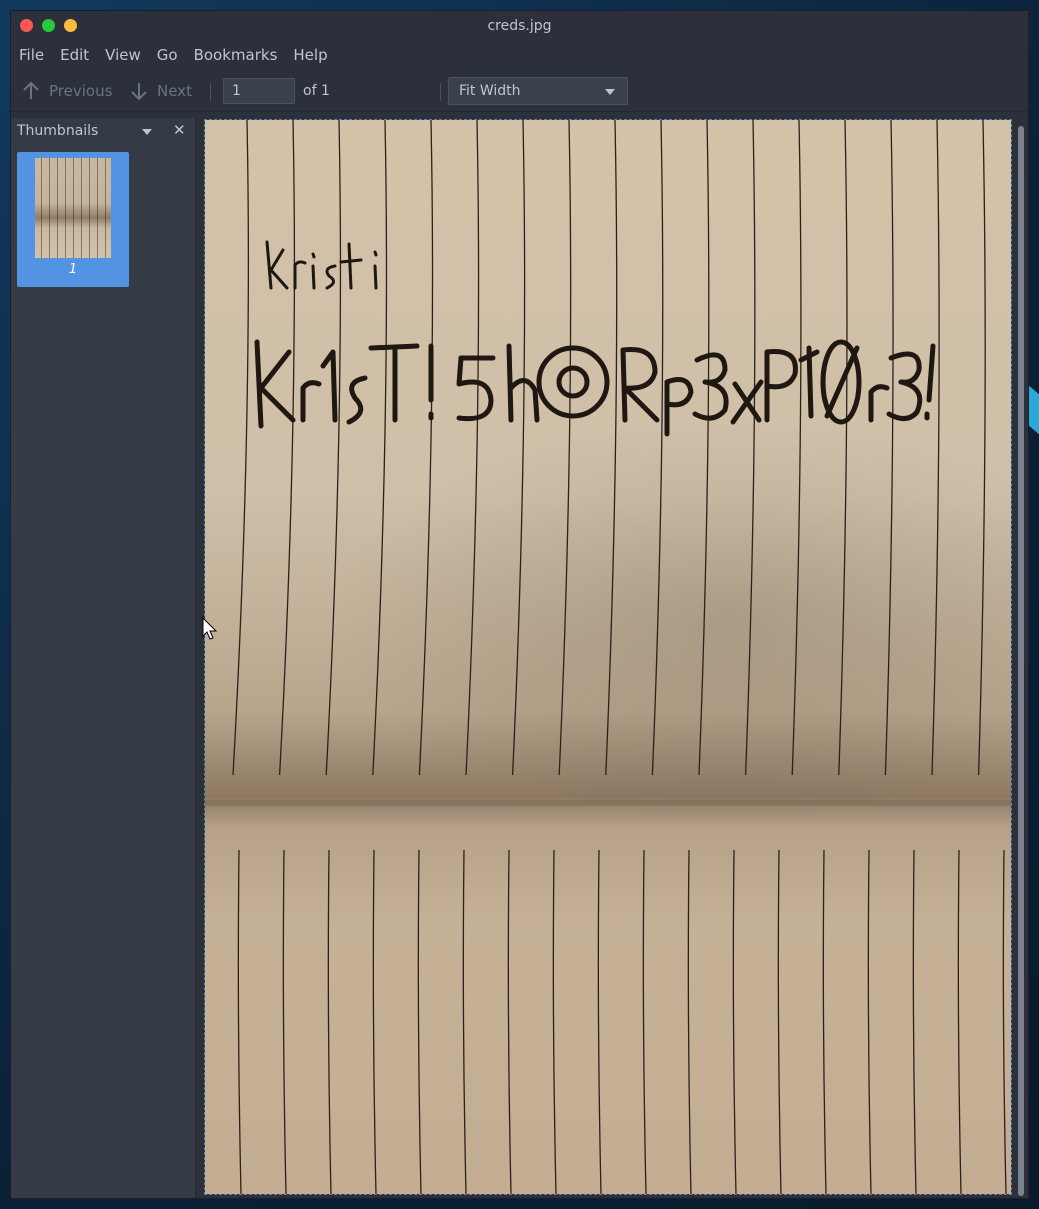 The height and width of the screenshot is (1209, 1039). Describe the element at coordinates (519, 55) in the screenshot. I see `menubar: File Edit View Go Bookmarks Help` at that location.